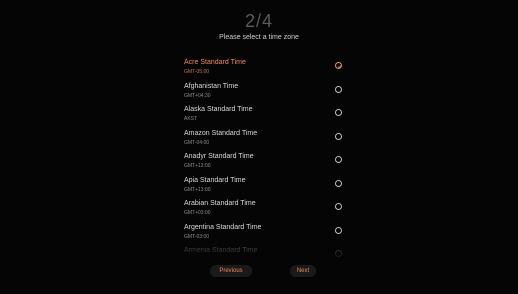 The height and width of the screenshot is (294, 518). What do you see at coordinates (219, 156) in the screenshot?
I see `timezone-name: Anadyr Standard Time` at bounding box center [219, 156].